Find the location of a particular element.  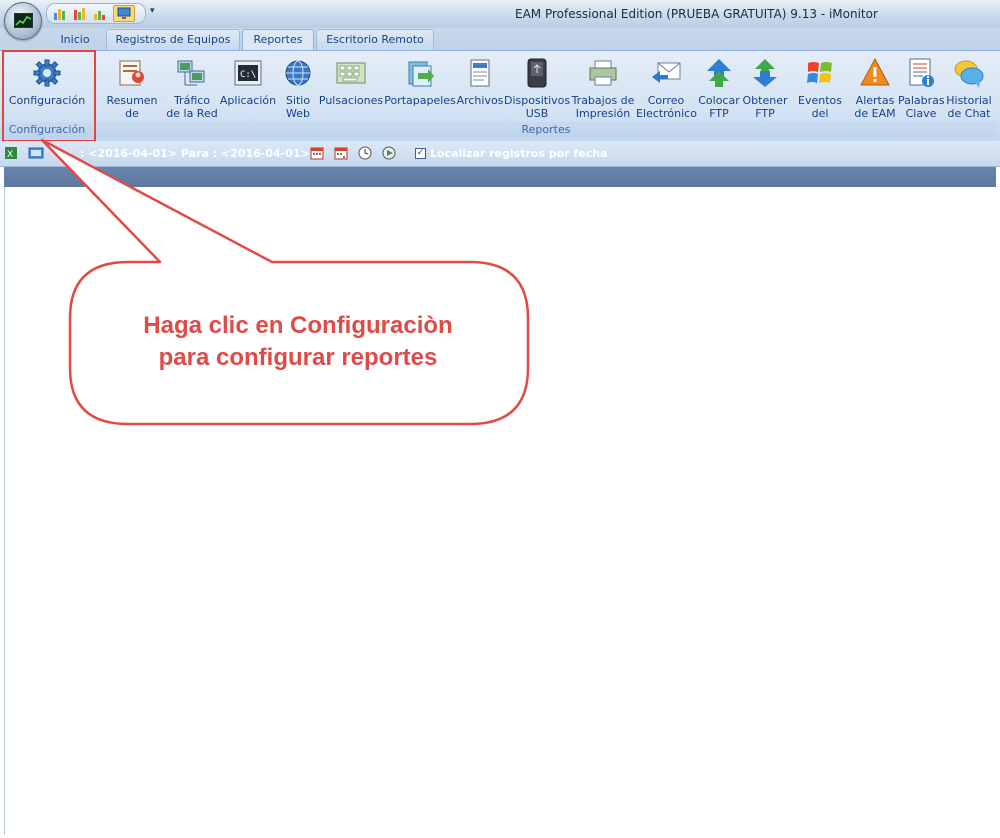

app-logo-icon is located at coordinates (23, 20).